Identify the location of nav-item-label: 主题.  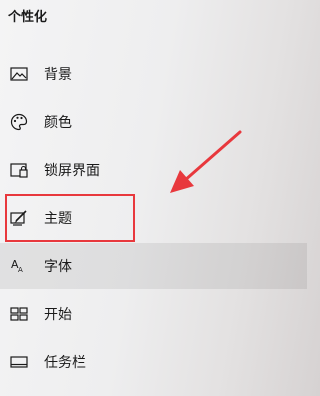
(58, 219).